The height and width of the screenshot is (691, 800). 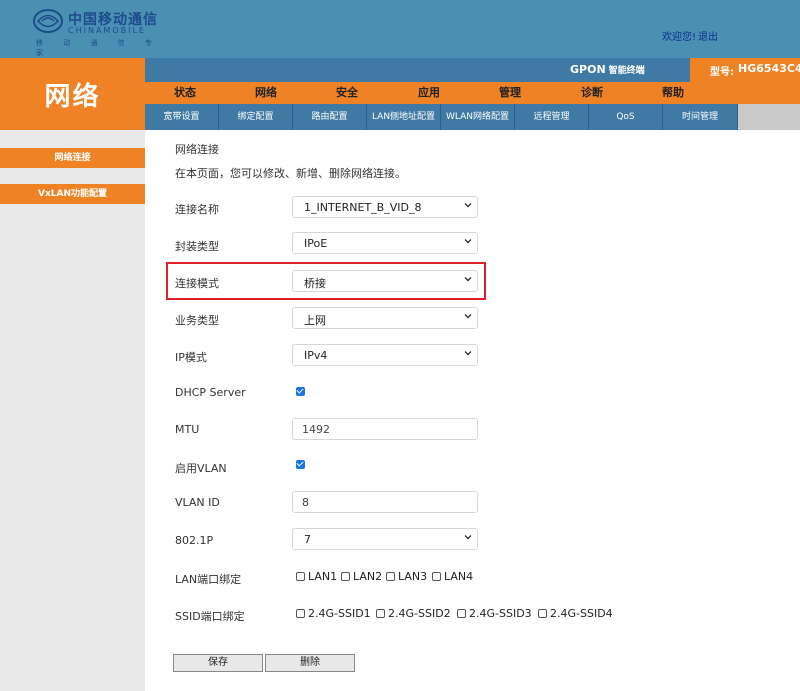 I want to click on model-label: 型号:, so click(x=722, y=72).